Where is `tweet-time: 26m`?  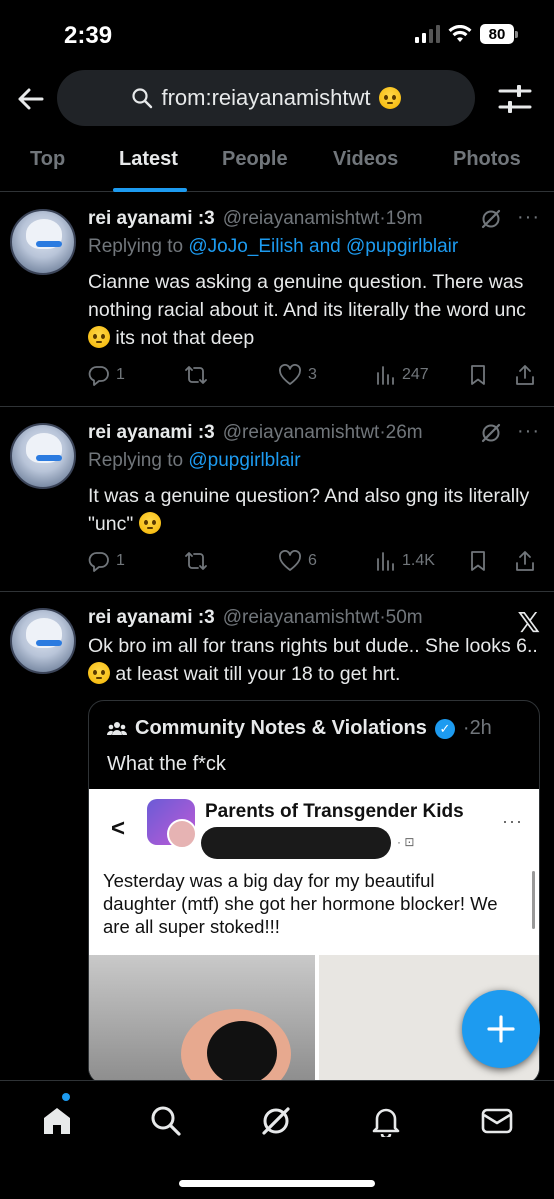 tweet-time: 26m is located at coordinates (404, 432).